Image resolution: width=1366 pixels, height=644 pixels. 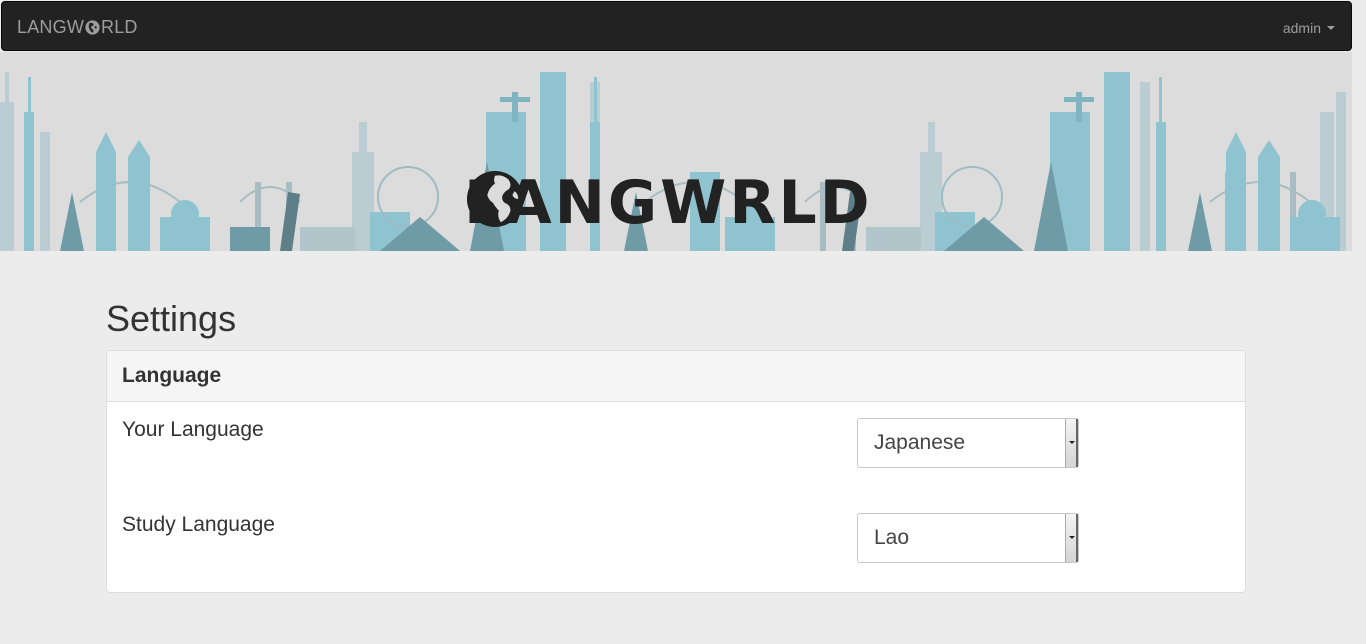 I want to click on your-language-label: Your Language, so click(x=193, y=429).